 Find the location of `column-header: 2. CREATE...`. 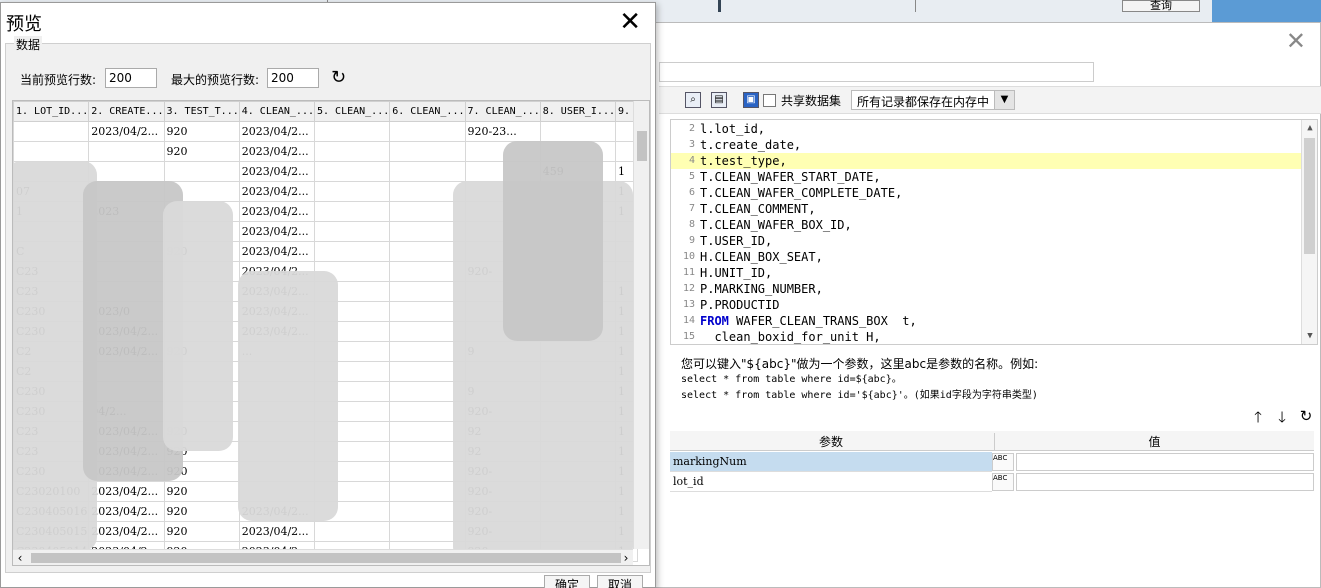

column-header: 2. CREATE... is located at coordinates (126, 111).